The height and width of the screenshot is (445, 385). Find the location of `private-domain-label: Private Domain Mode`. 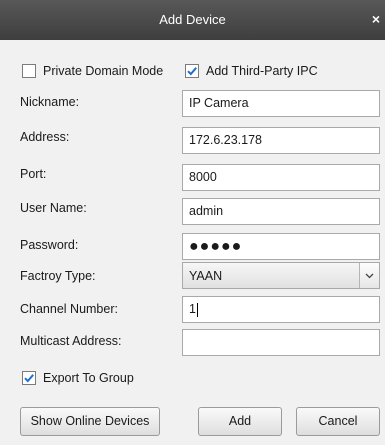

private-domain-label: Private Domain Mode is located at coordinates (103, 71).